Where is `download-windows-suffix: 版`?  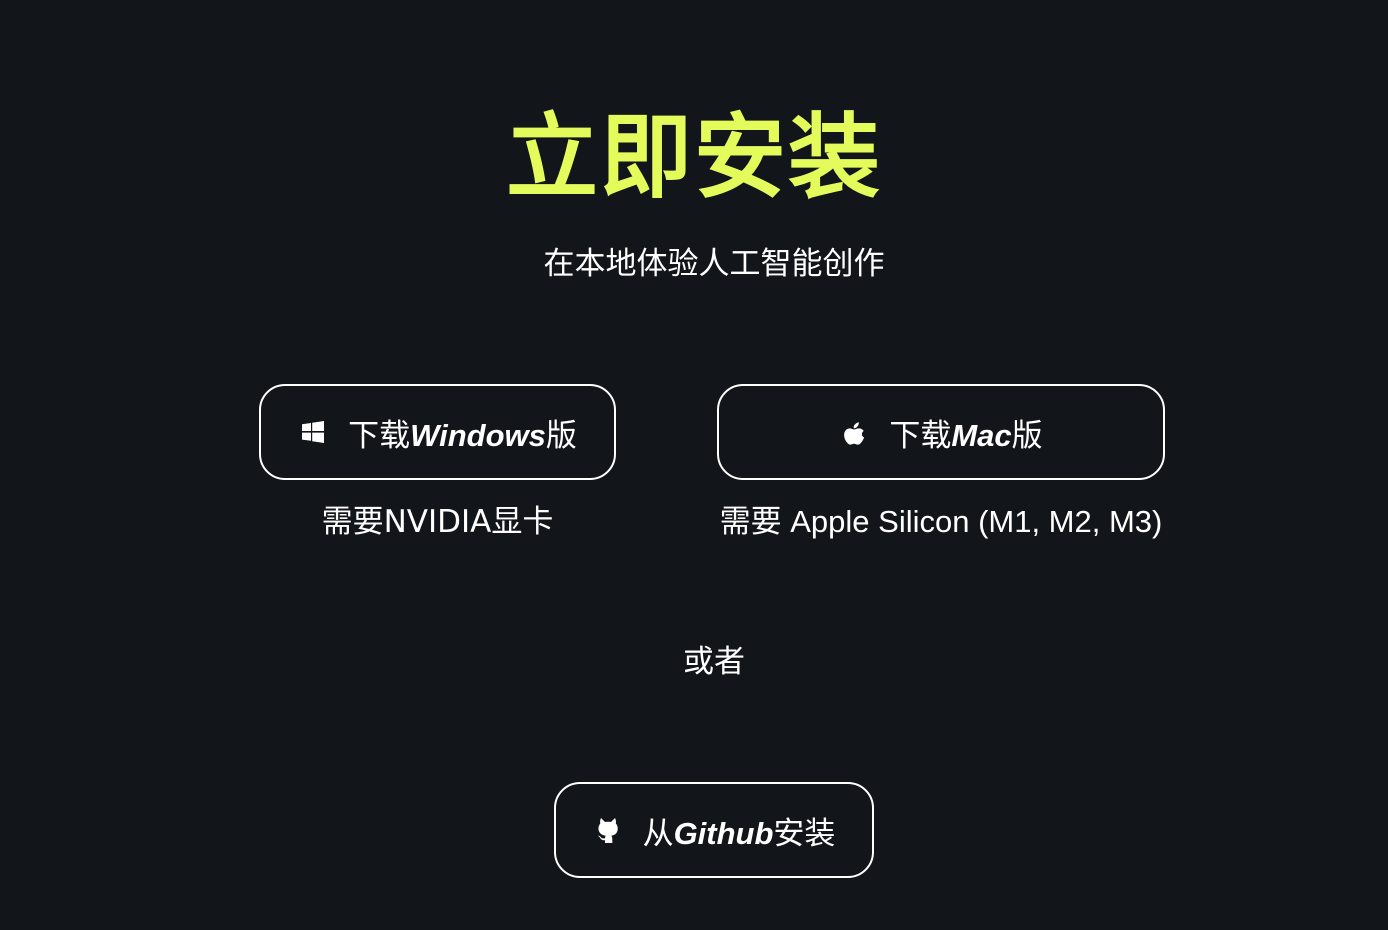
download-windows-suffix: 版 is located at coordinates (561, 435).